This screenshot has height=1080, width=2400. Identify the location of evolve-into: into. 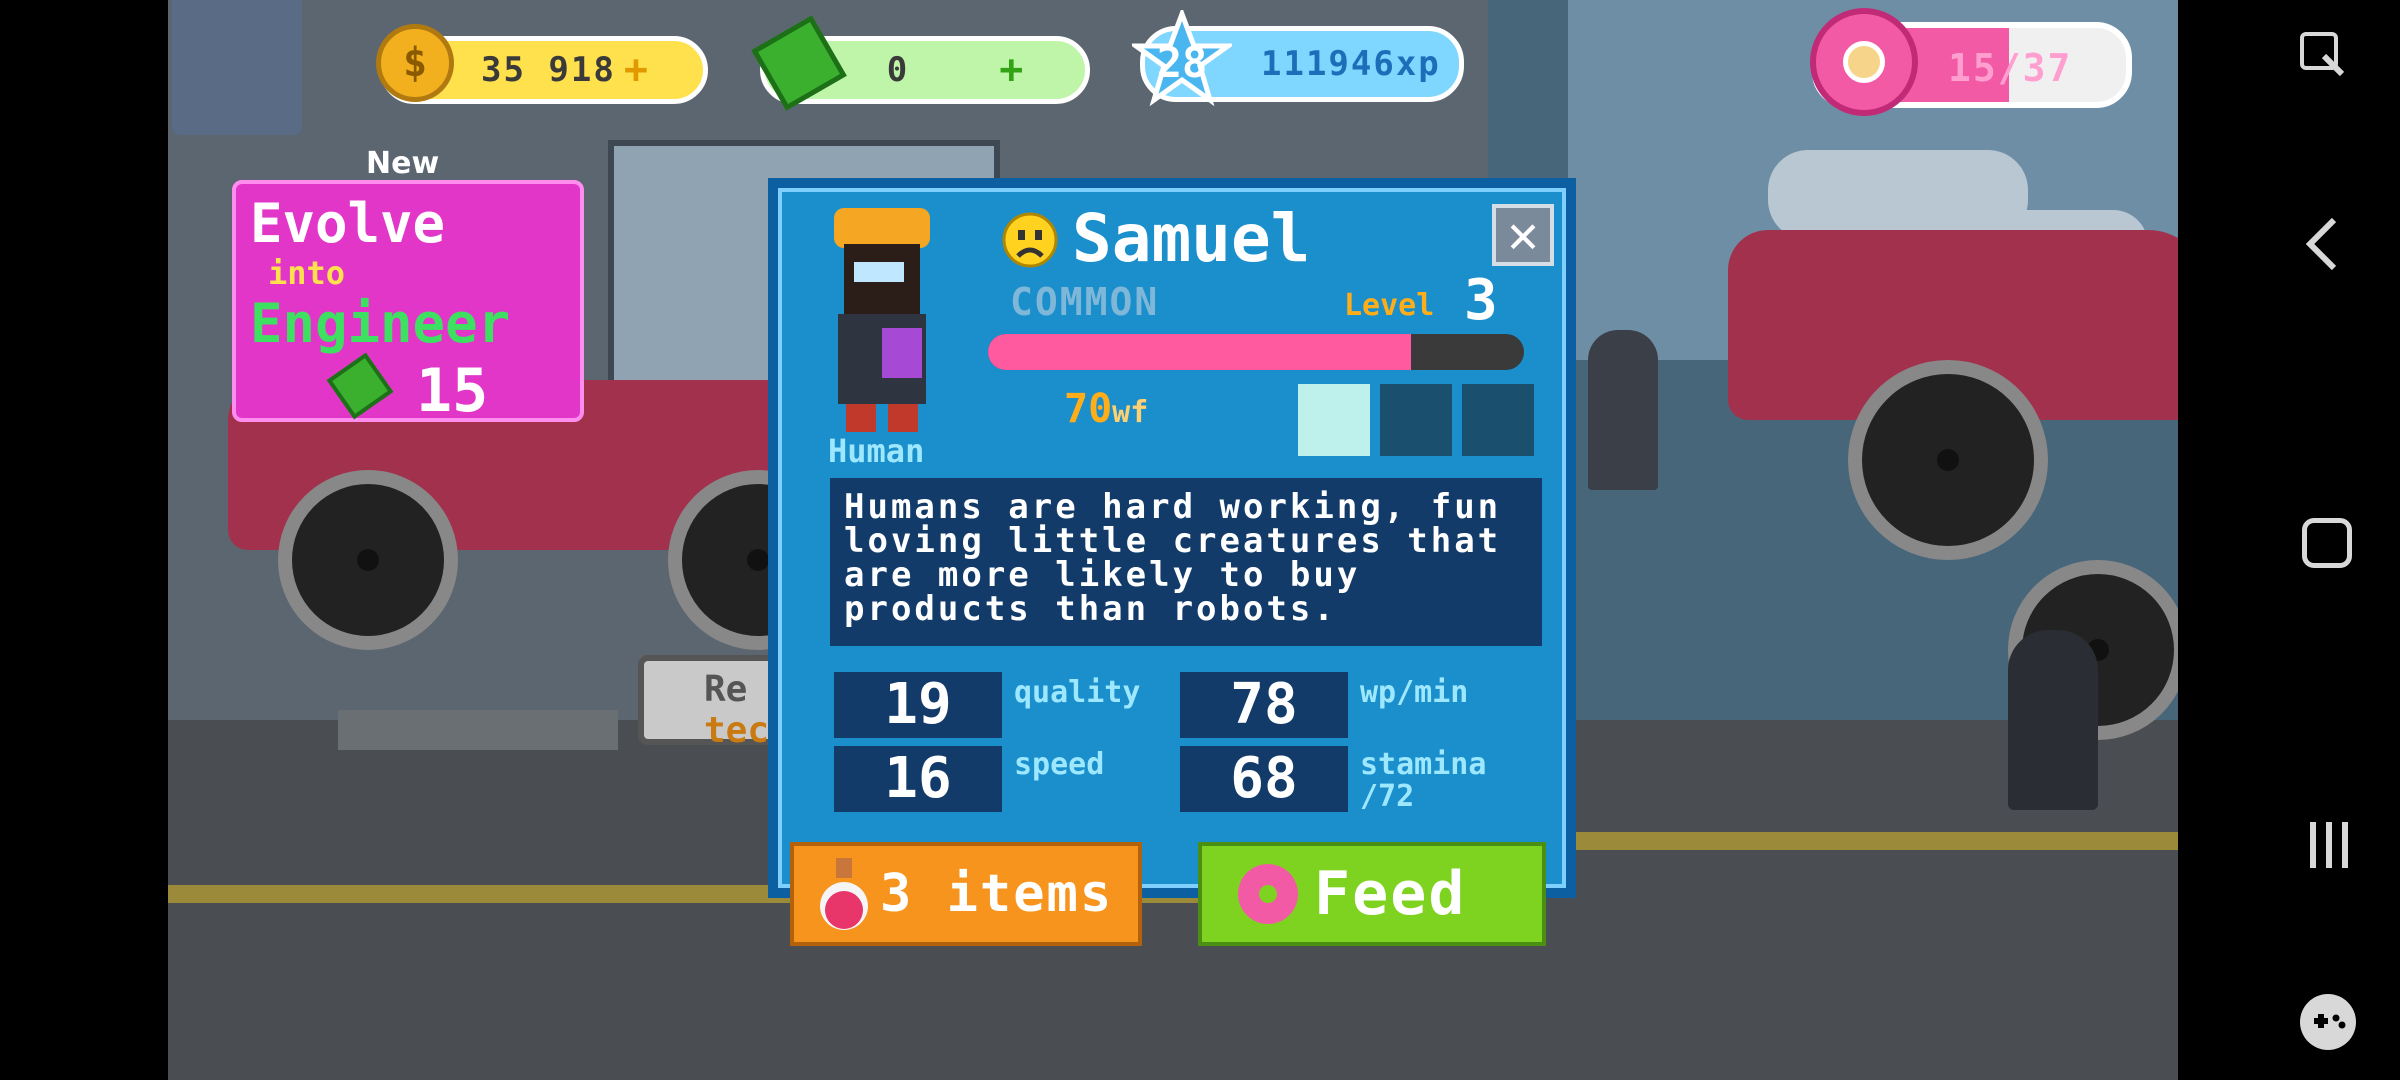
(307, 273).